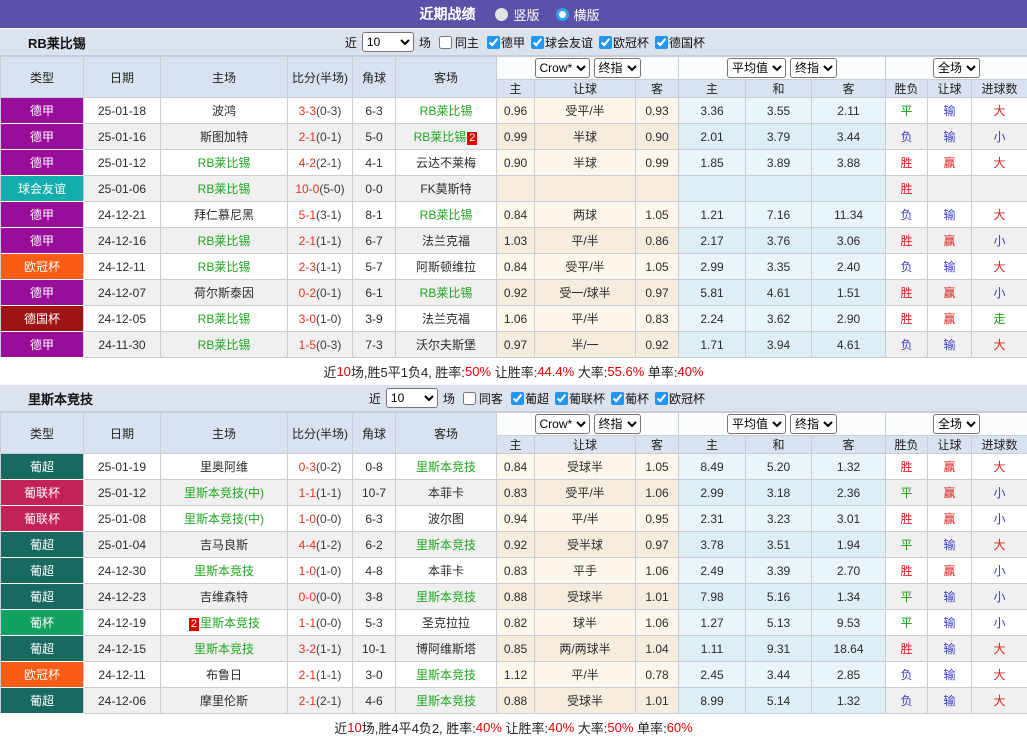 This screenshot has height=740, width=1027. Describe the element at coordinates (307, 293) in the screenshot. I see `full-time-score: 0-2` at that location.